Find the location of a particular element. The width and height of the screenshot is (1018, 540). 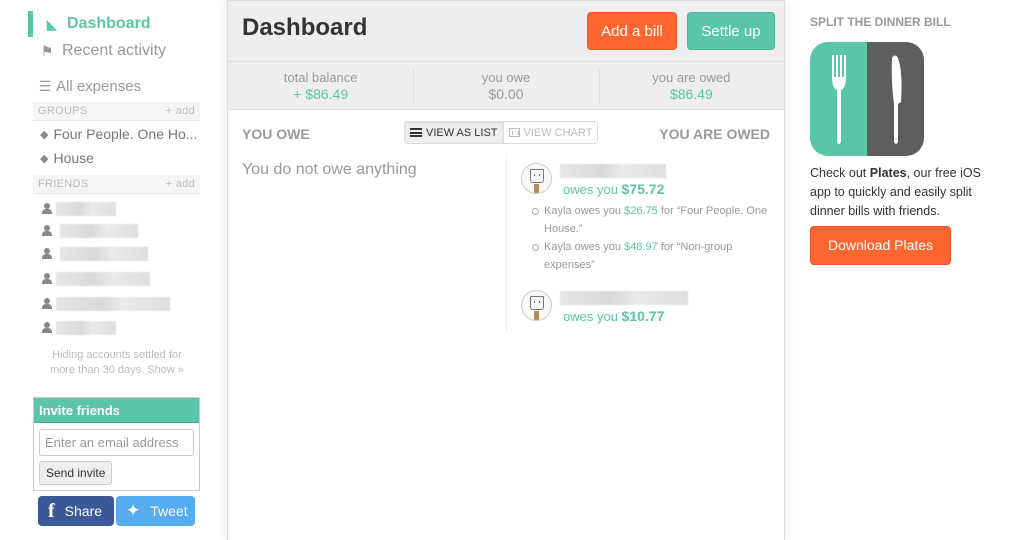

groups-header-label: GROUPS is located at coordinates (63, 111).